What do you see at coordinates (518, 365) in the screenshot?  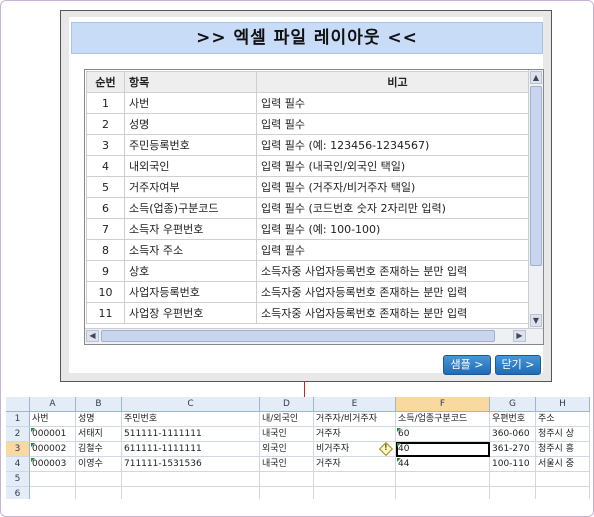 I see `close-button: 닫기 >` at bounding box center [518, 365].